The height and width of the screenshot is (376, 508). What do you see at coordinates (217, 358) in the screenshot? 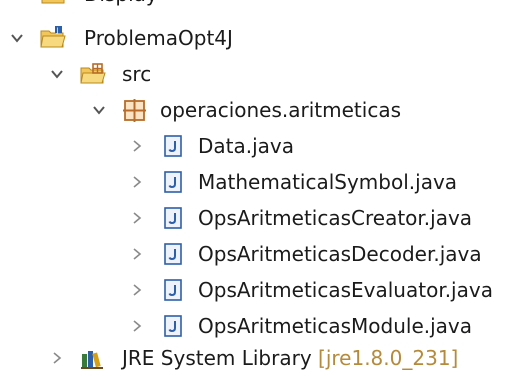
I see `library-name: JRE System Library` at bounding box center [217, 358].